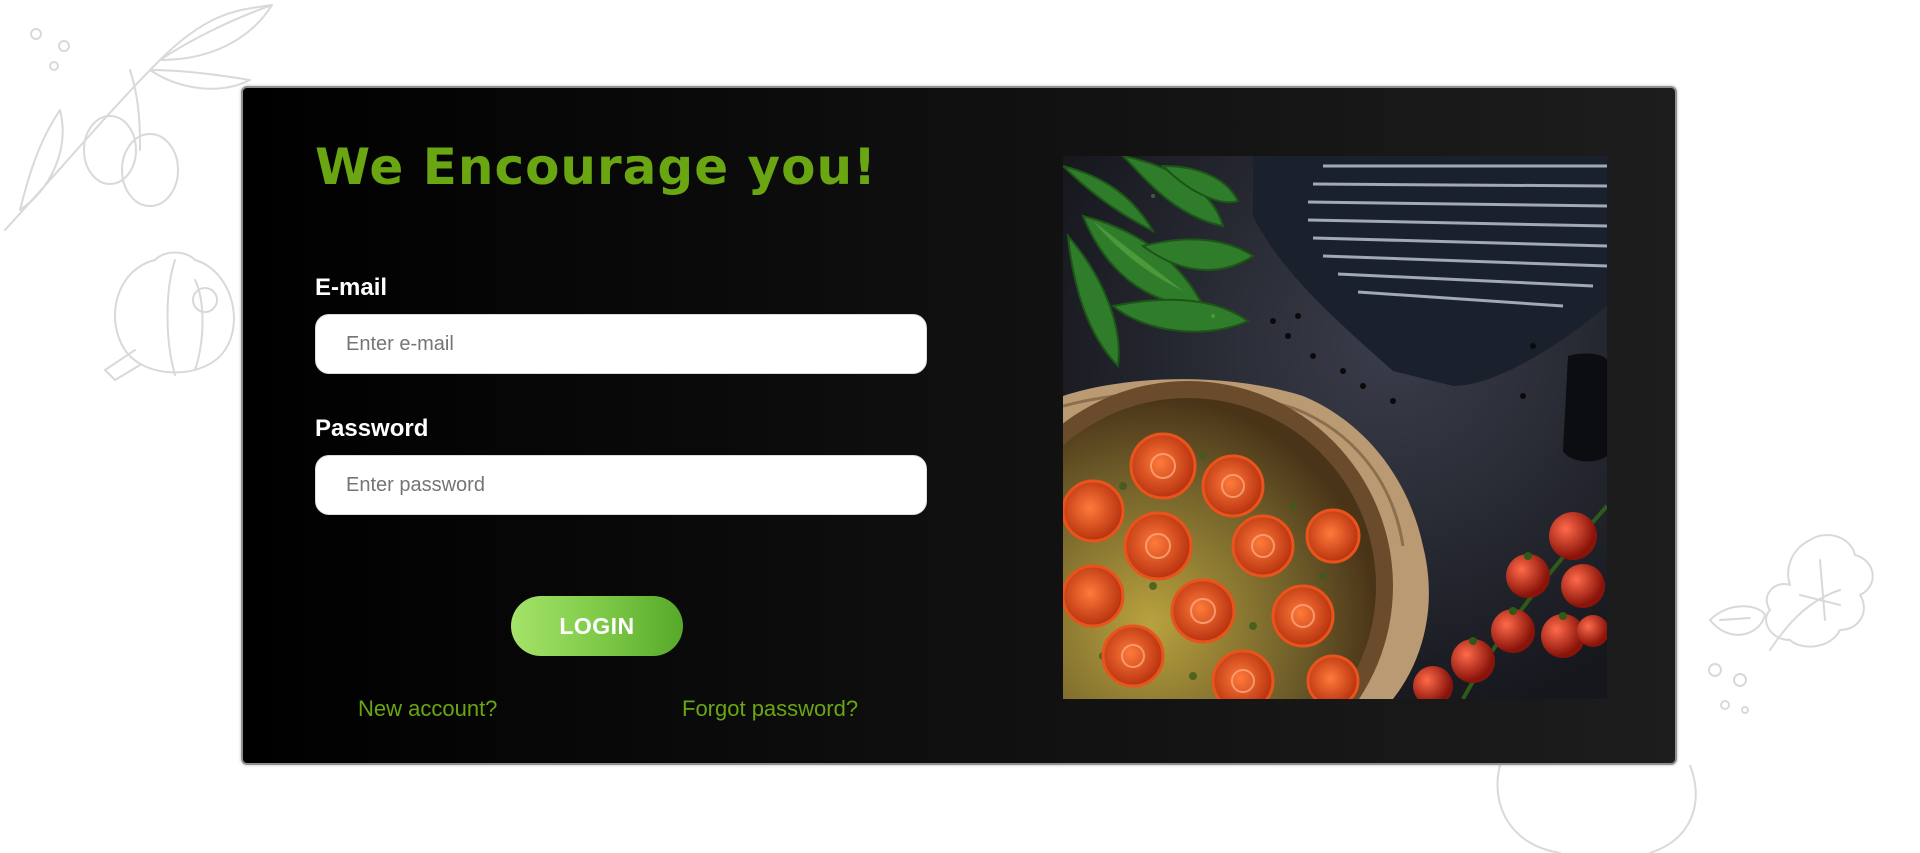  Describe the element at coordinates (1585, 407) in the screenshot. I see `mug` at that location.